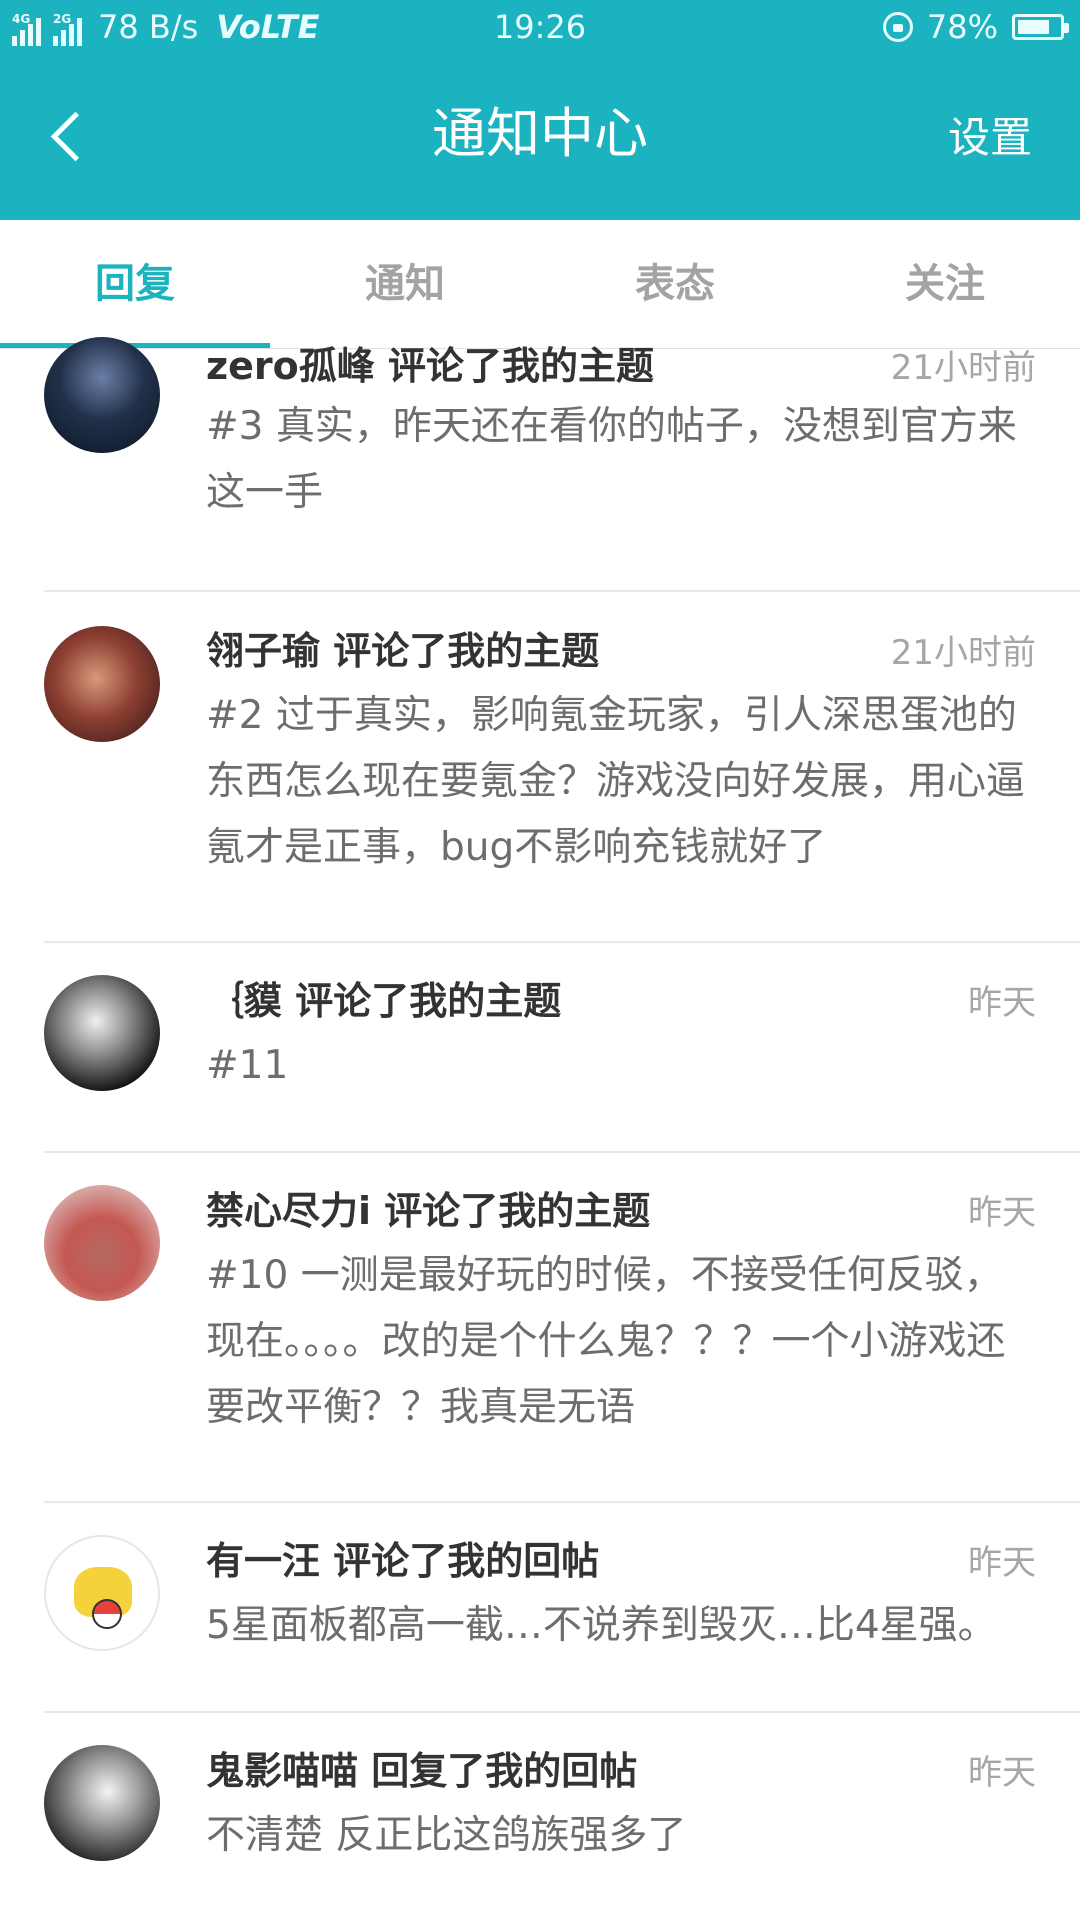 The height and width of the screenshot is (1923, 1080). I want to click on rotation-lock-icon, so click(897, 27).